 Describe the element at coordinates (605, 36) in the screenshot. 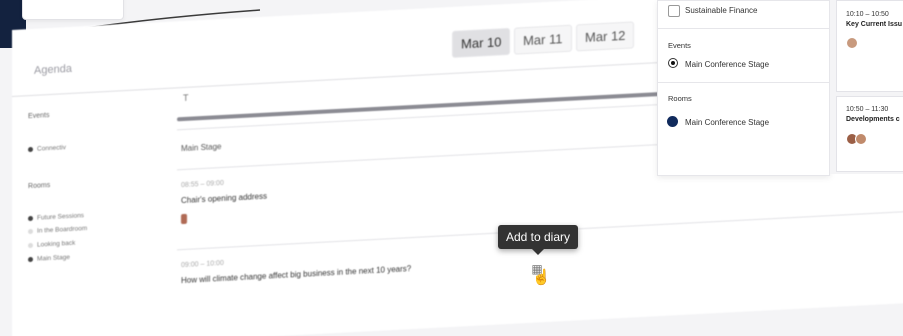

I see `day-tab-mar-12: Mar 12` at that location.